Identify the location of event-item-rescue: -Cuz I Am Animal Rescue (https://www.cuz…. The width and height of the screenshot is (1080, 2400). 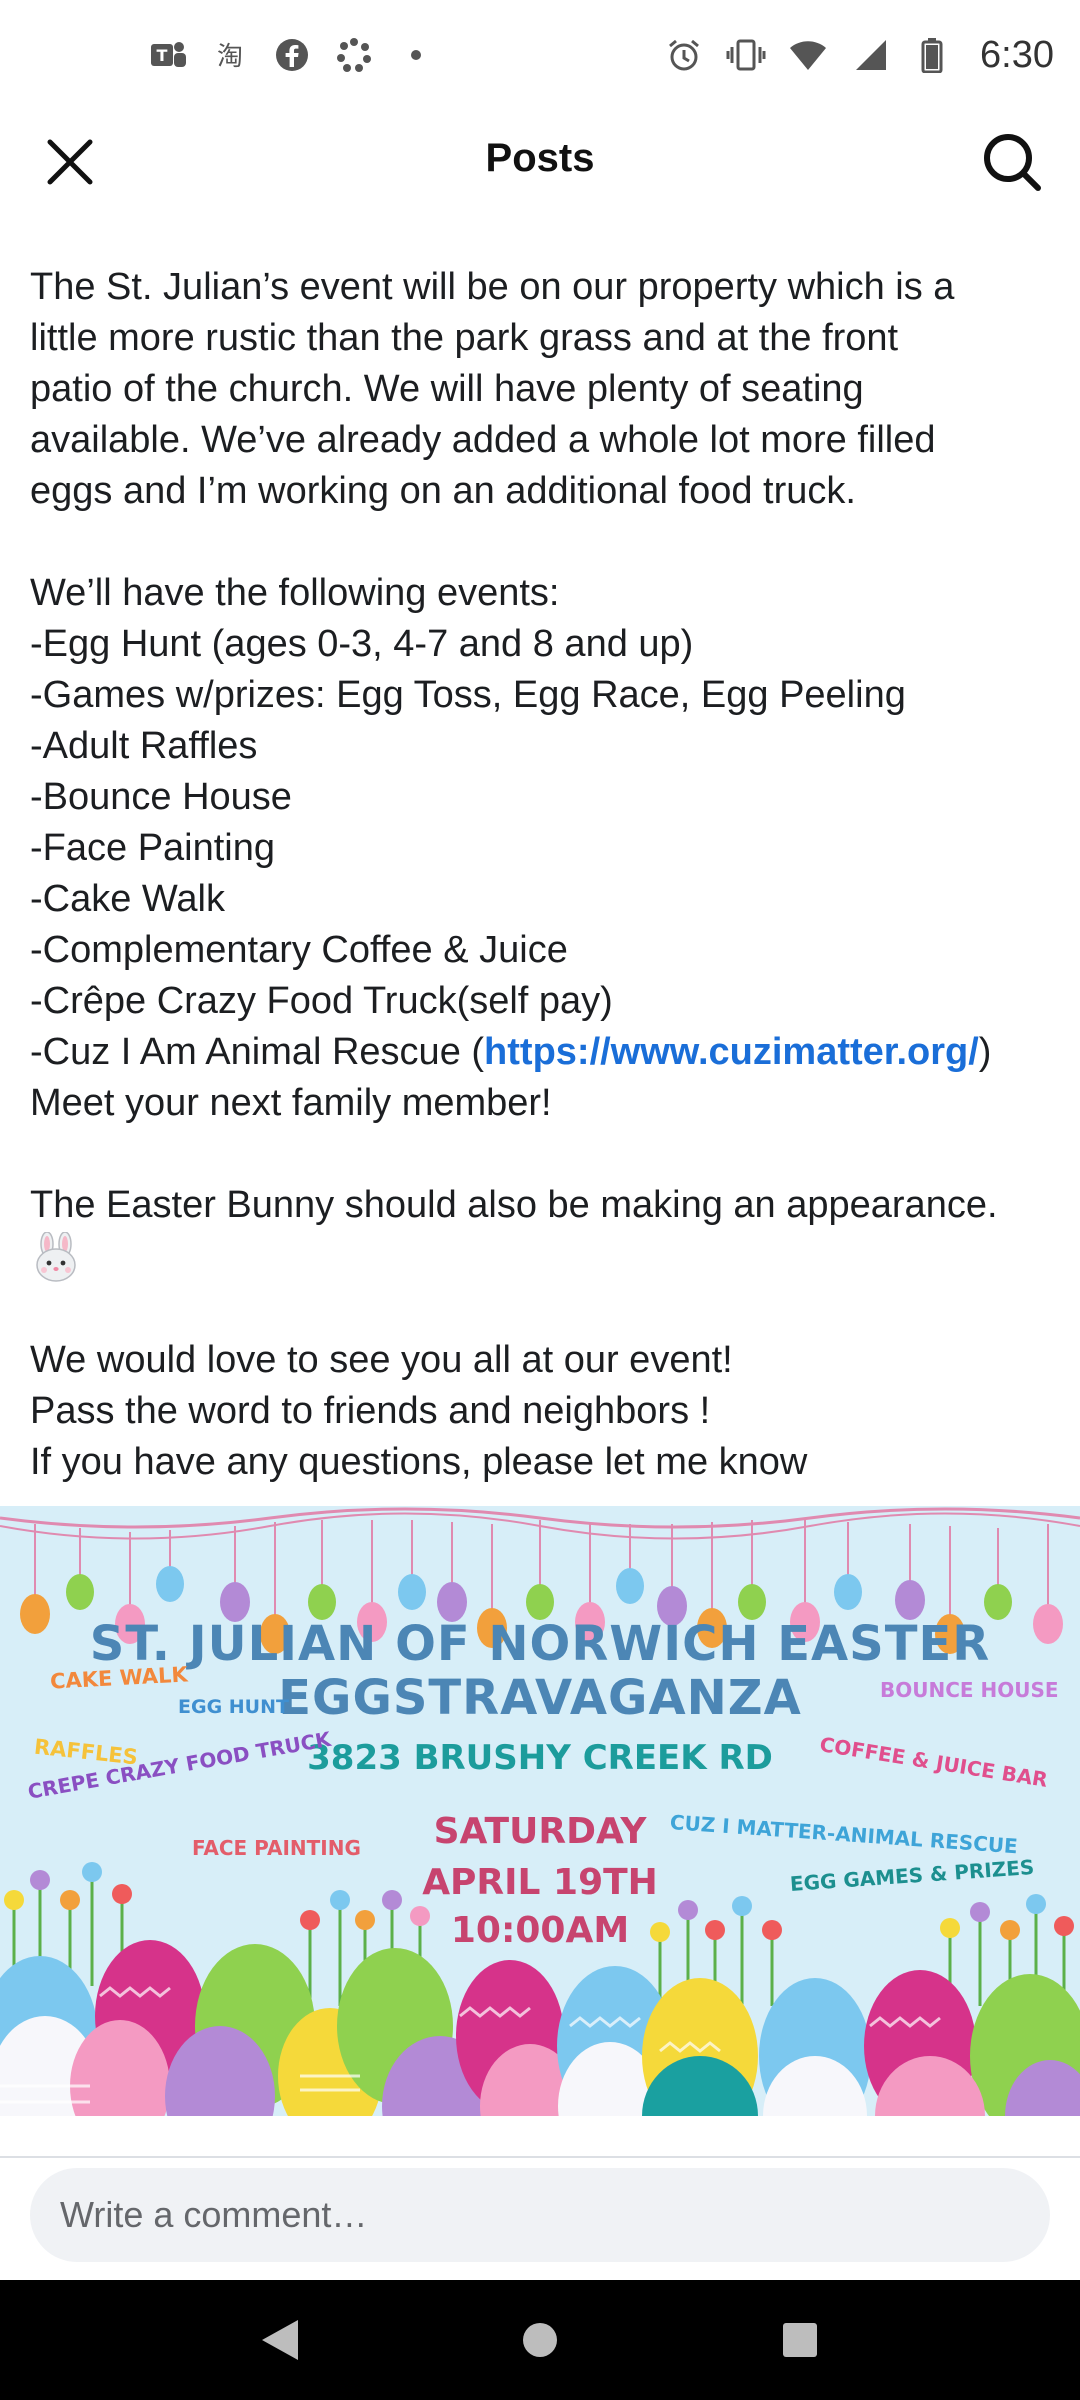
(545, 1052).